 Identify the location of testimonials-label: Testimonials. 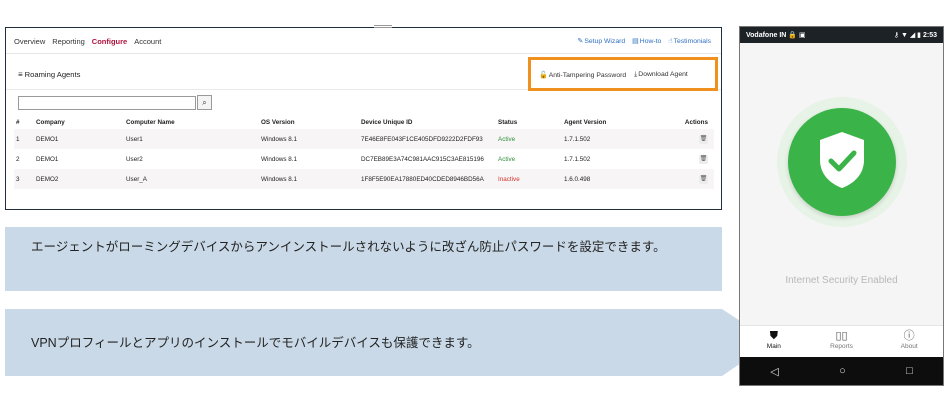
(692, 41).